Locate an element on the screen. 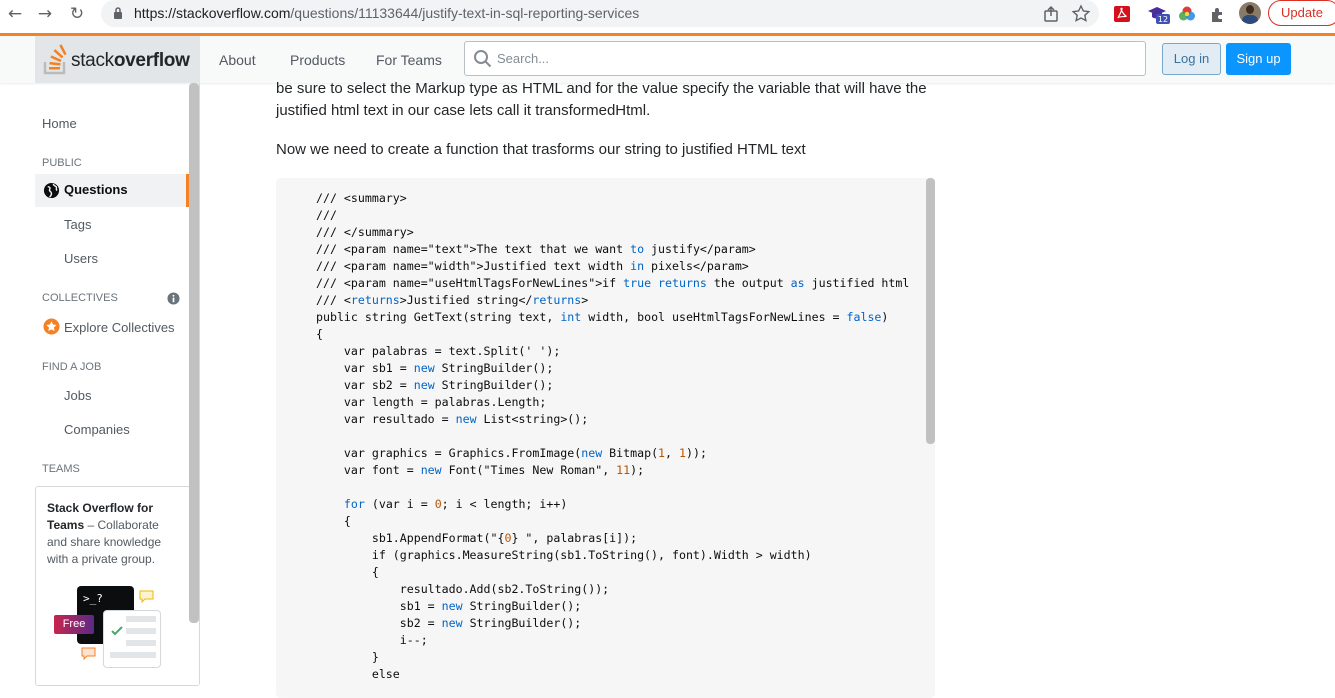  code-line: /// <returns>Justified string</returns> is located at coordinates (452, 300).